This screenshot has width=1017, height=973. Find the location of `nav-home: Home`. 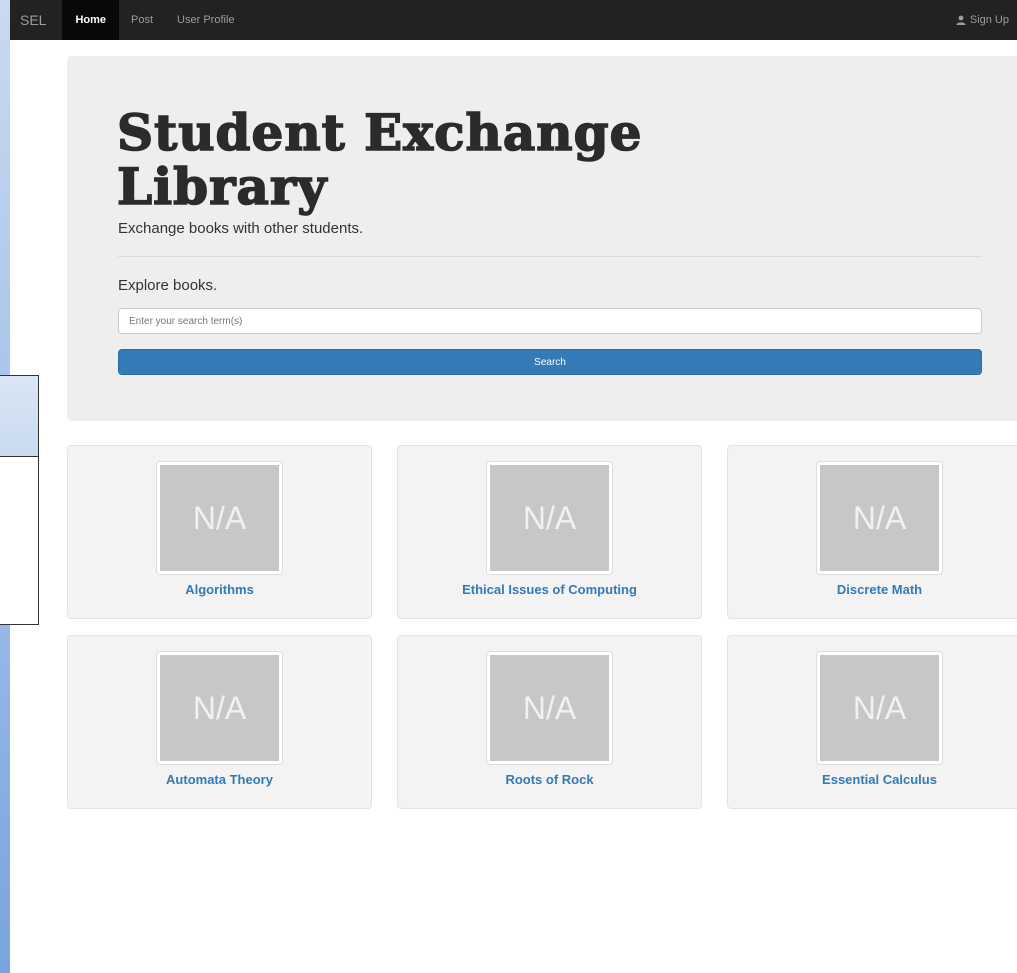

nav-home: Home is located at coordinates (91, 20).